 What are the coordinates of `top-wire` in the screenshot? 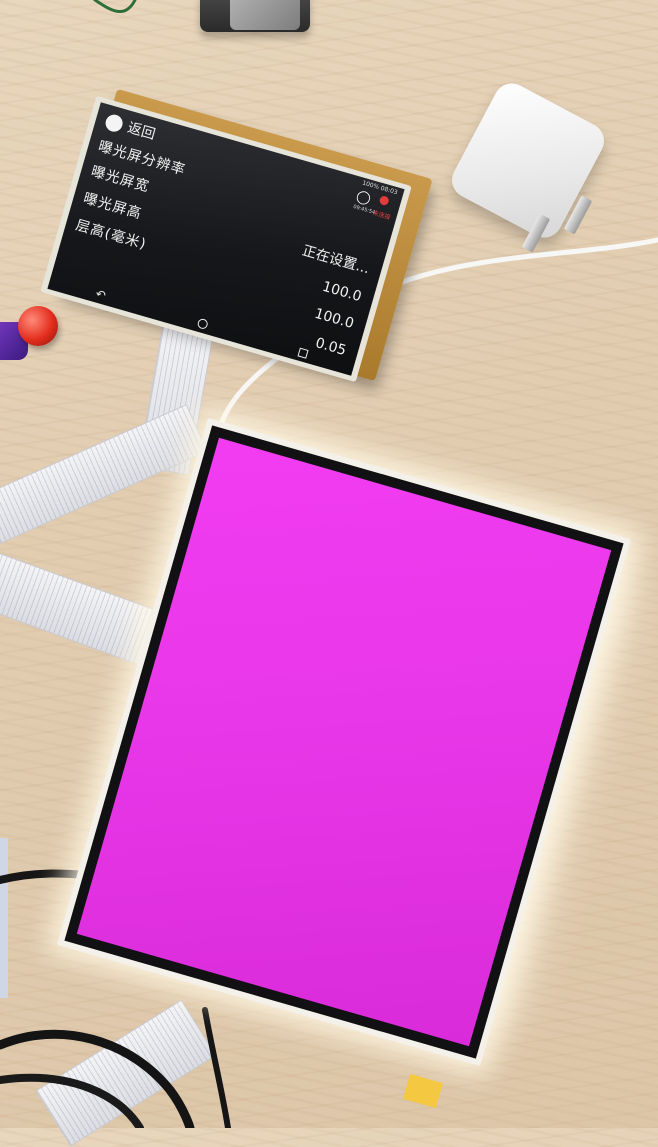 It's located at (115, 6).